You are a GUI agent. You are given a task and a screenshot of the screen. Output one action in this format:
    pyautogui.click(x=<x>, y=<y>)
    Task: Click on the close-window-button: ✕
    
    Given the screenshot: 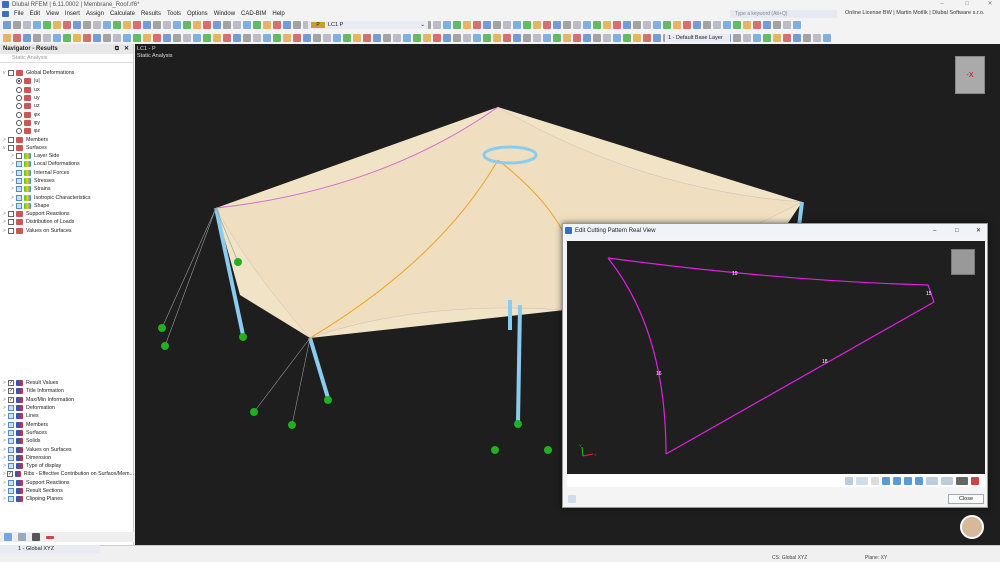 What is the action you would take?
    pyautogui.click(x=990, y=4)
    